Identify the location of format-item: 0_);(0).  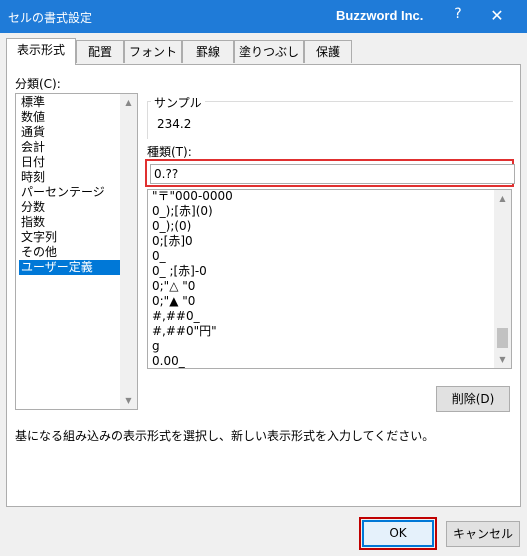
(171, 226).